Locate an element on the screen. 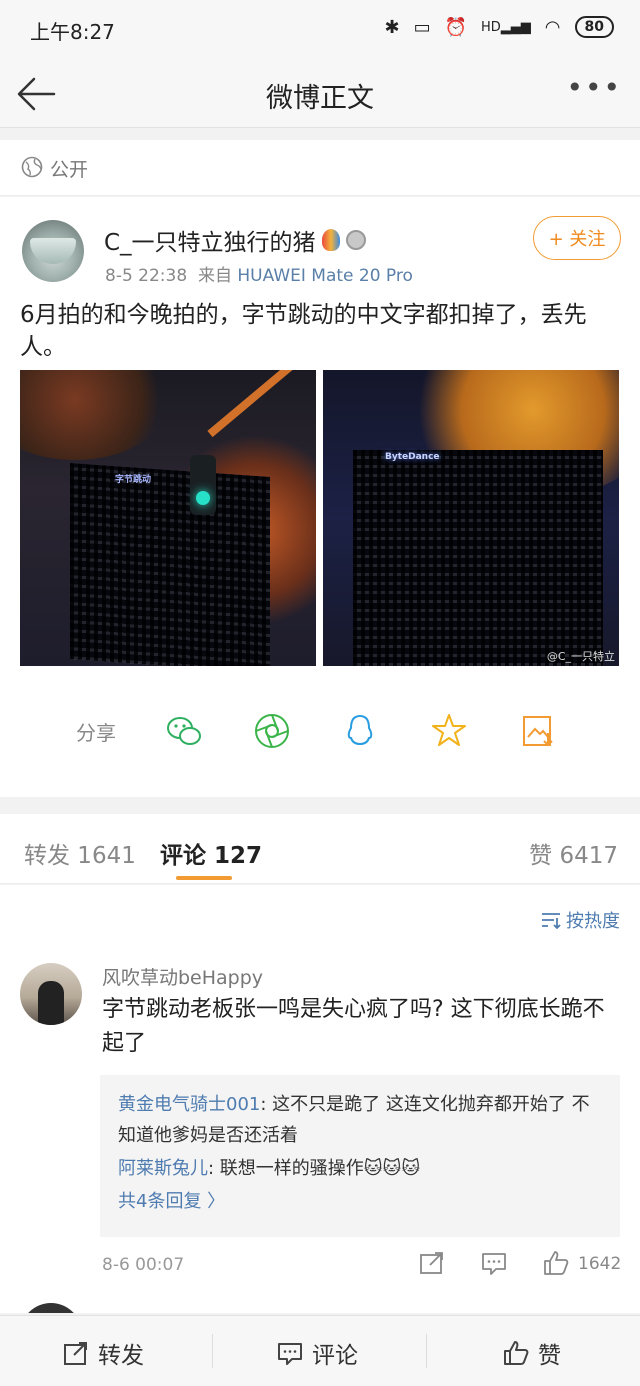 The height and width of the screenshot is (1386, 640). like-count: 1642 is located at coordinates (600, 1264).